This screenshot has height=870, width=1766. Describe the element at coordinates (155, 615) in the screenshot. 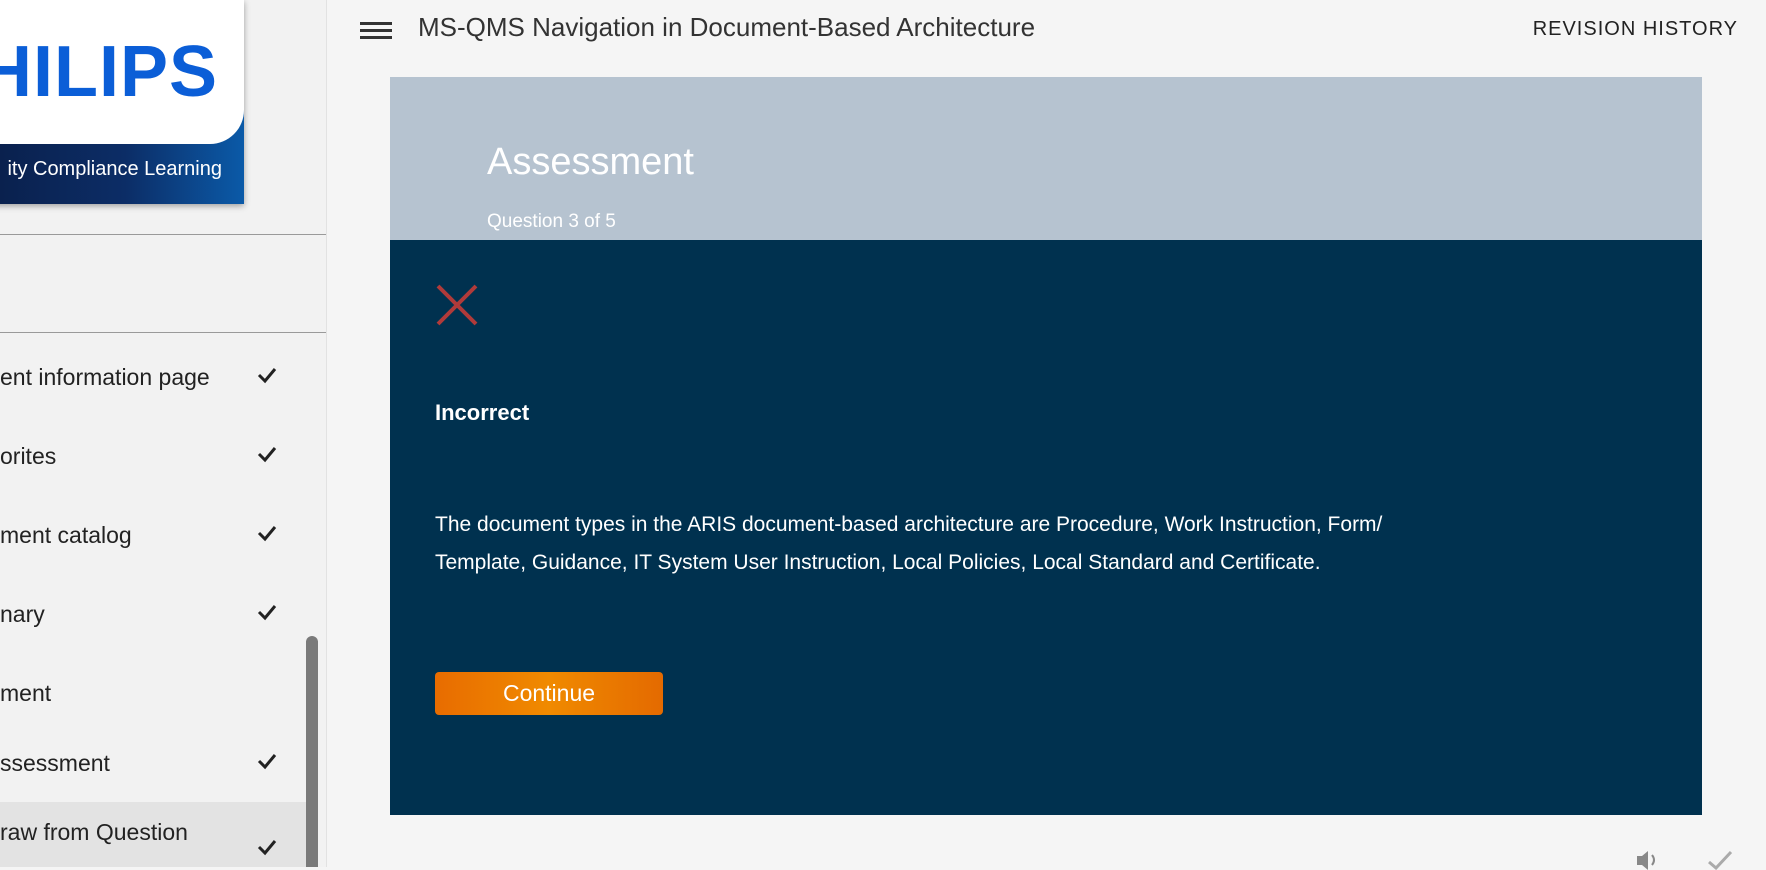

I see `sidebar-item-summary: nary` at that location.